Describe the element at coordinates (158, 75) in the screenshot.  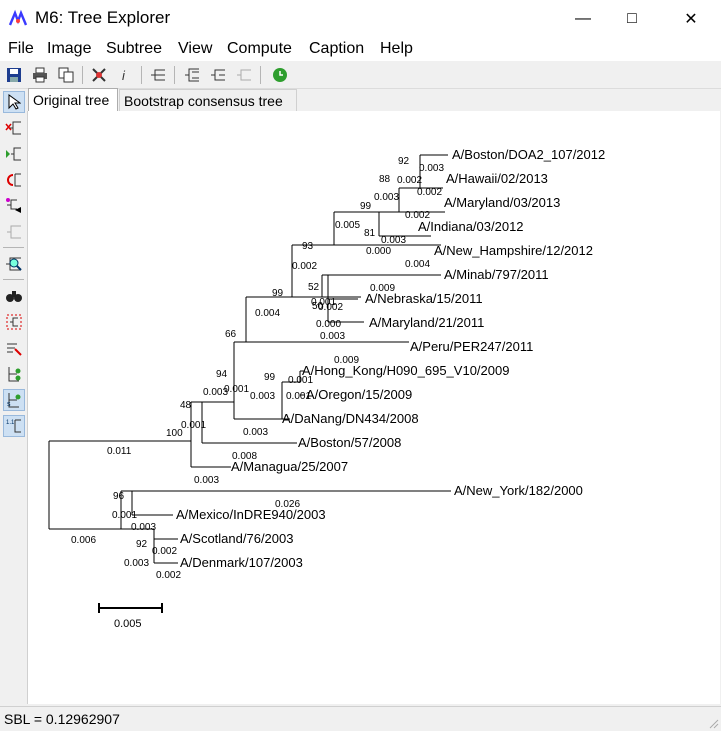
I see `subtree-icon` at that location.